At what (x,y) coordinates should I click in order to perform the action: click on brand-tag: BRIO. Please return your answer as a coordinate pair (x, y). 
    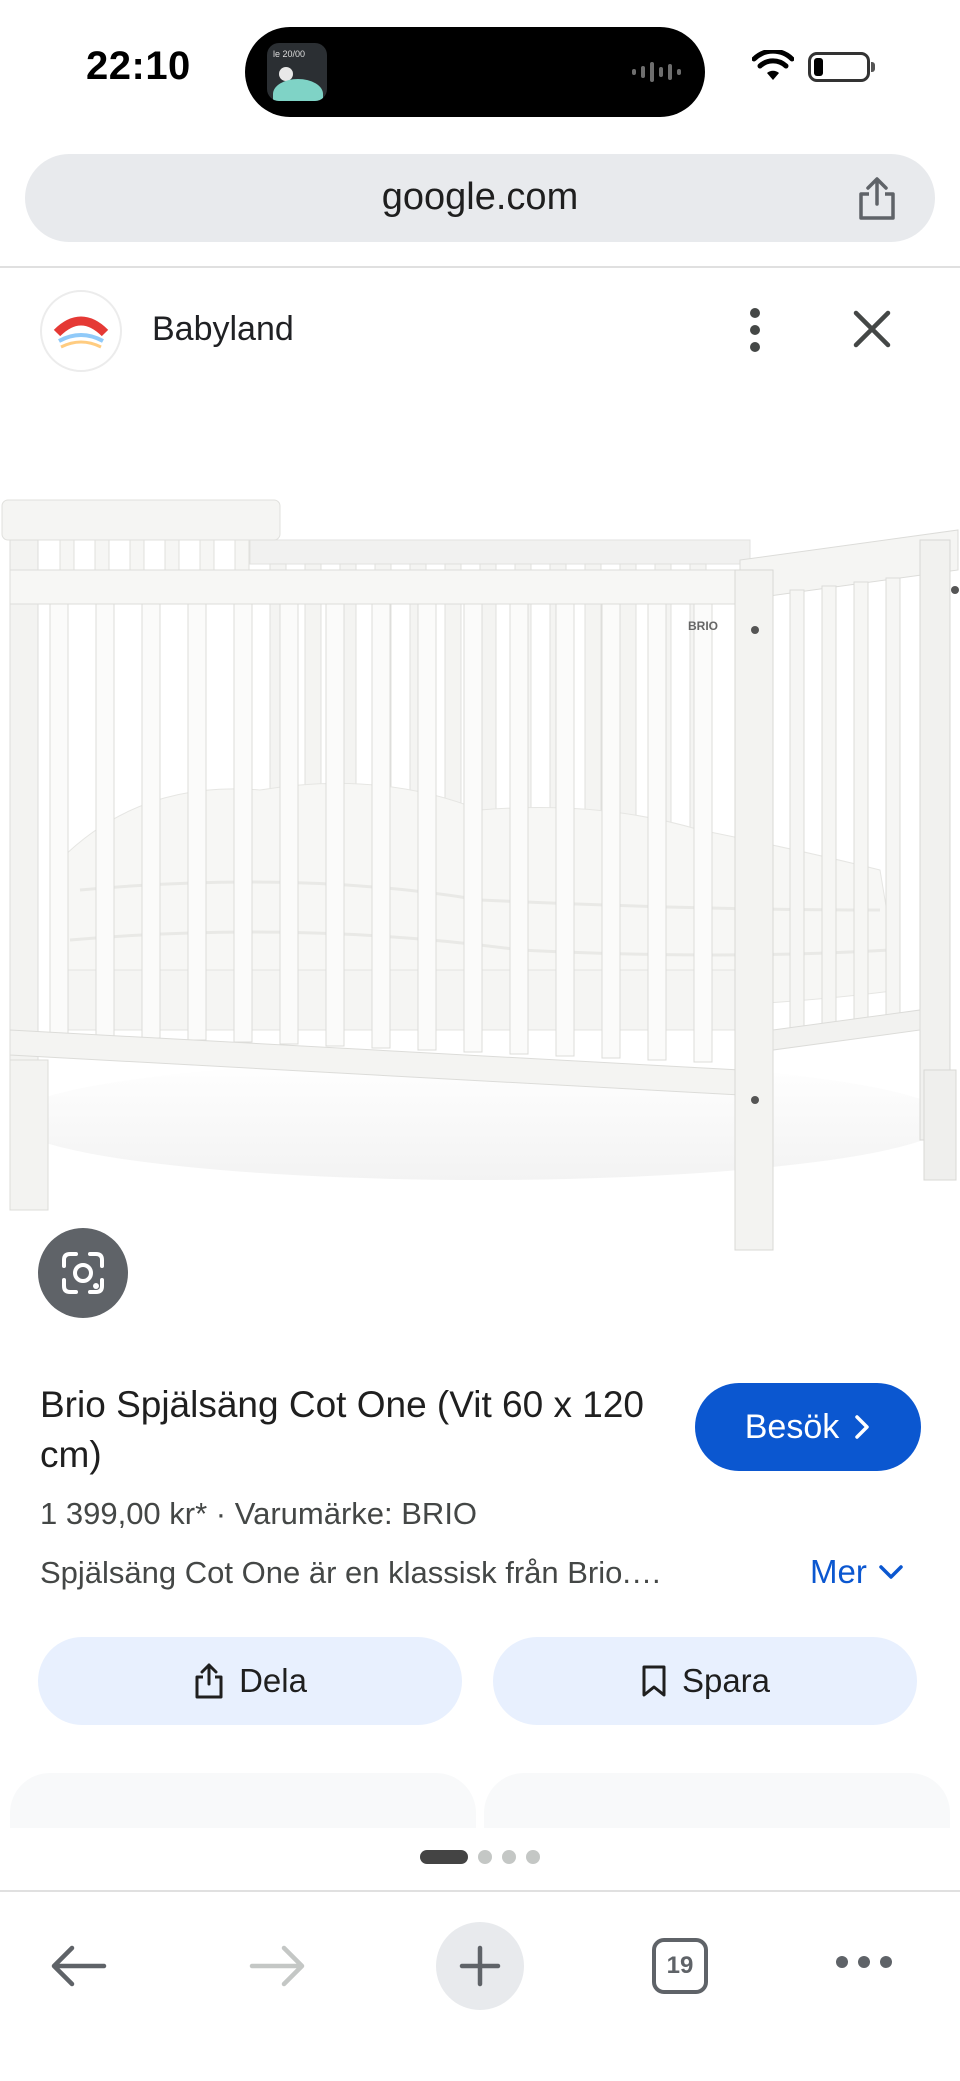
    Looking at the image, I should click on (703, 626).